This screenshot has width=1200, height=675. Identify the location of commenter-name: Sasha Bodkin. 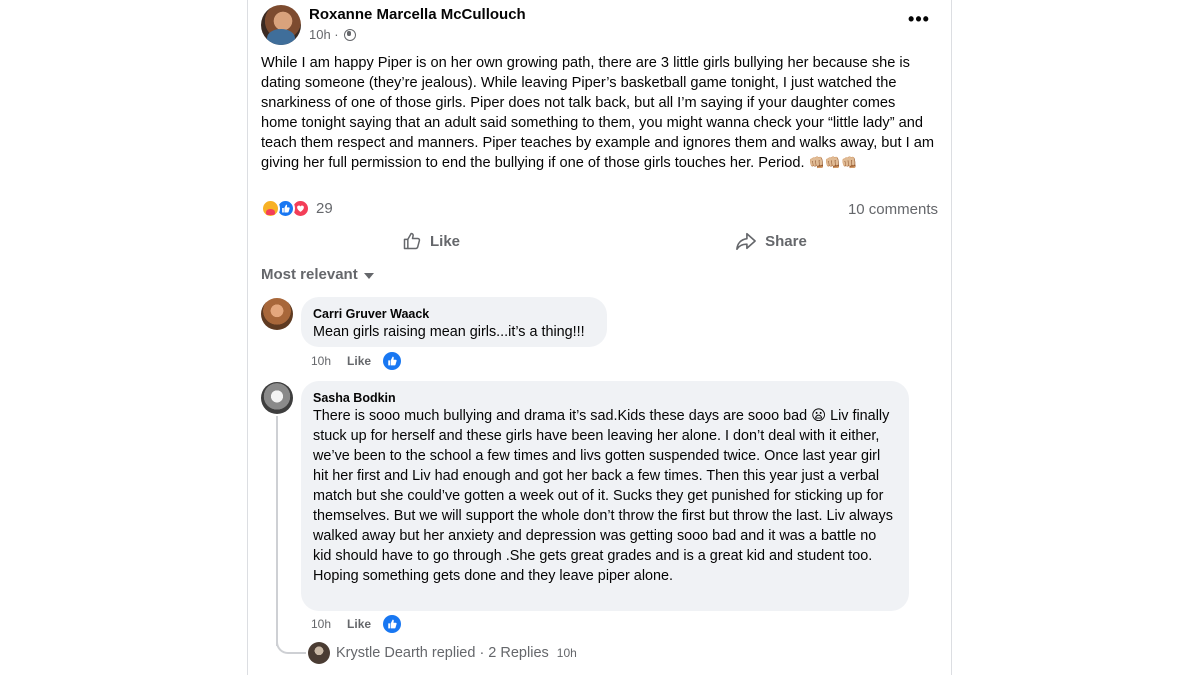
(605, 398).